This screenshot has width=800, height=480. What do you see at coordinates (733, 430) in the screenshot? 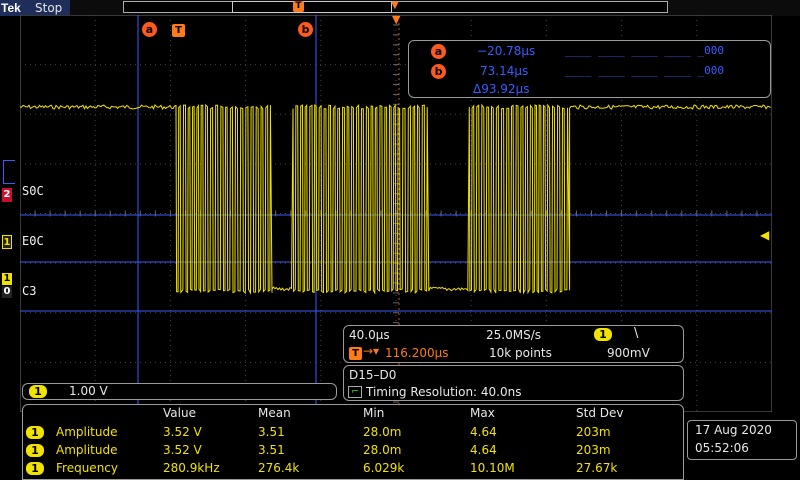
I see `date: 17 Aug 2020` at bounding box center [733, 430].